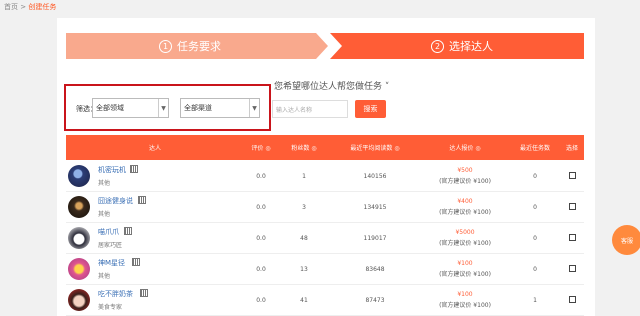  I want to click on step-progress: 1 任务要求 2 选择达人, so click(325, 46).